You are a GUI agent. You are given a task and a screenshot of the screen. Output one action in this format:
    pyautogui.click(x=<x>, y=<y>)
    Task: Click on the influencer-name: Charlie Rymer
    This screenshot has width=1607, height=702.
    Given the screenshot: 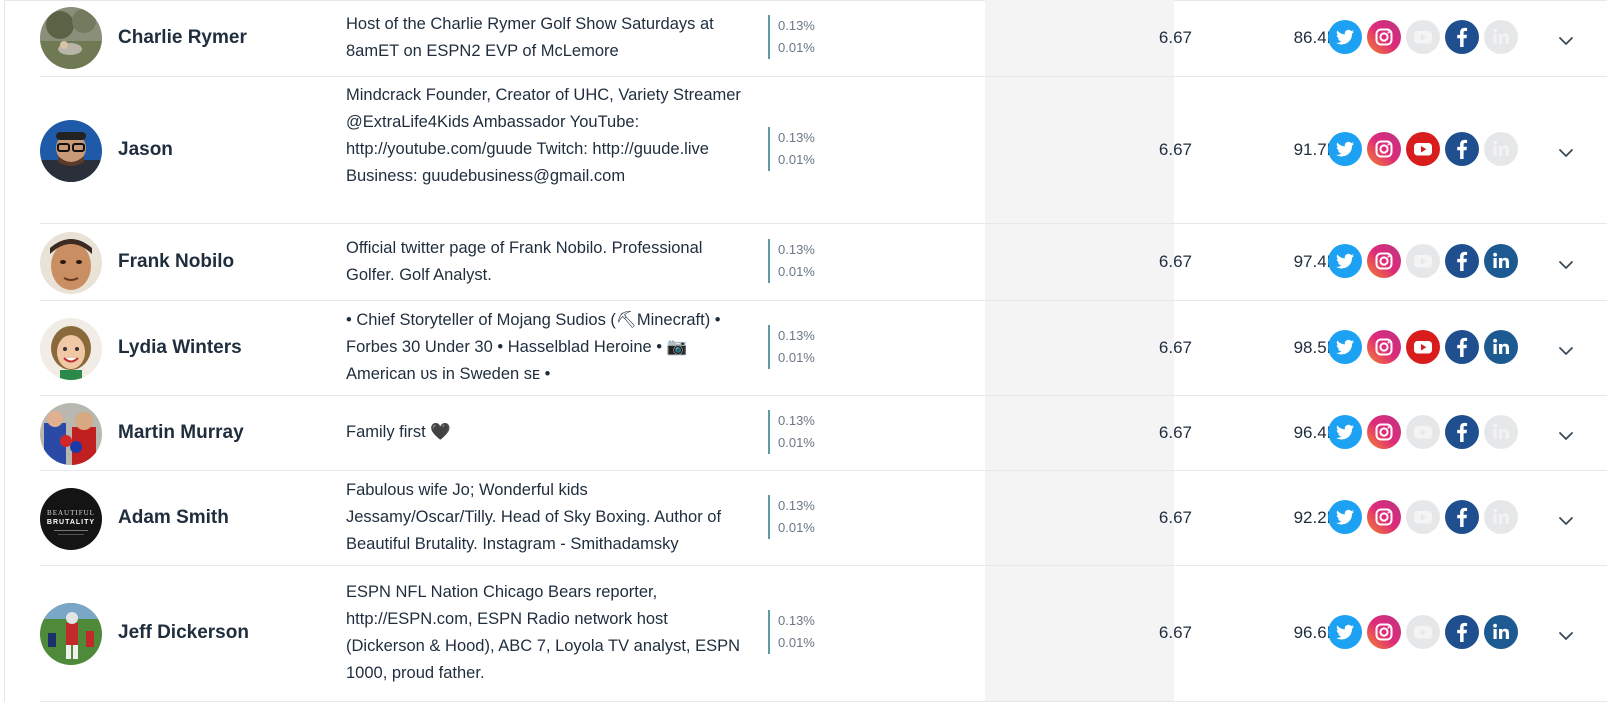 What is the action you would take?
    pyautogui.click(x=182, y=38)
    